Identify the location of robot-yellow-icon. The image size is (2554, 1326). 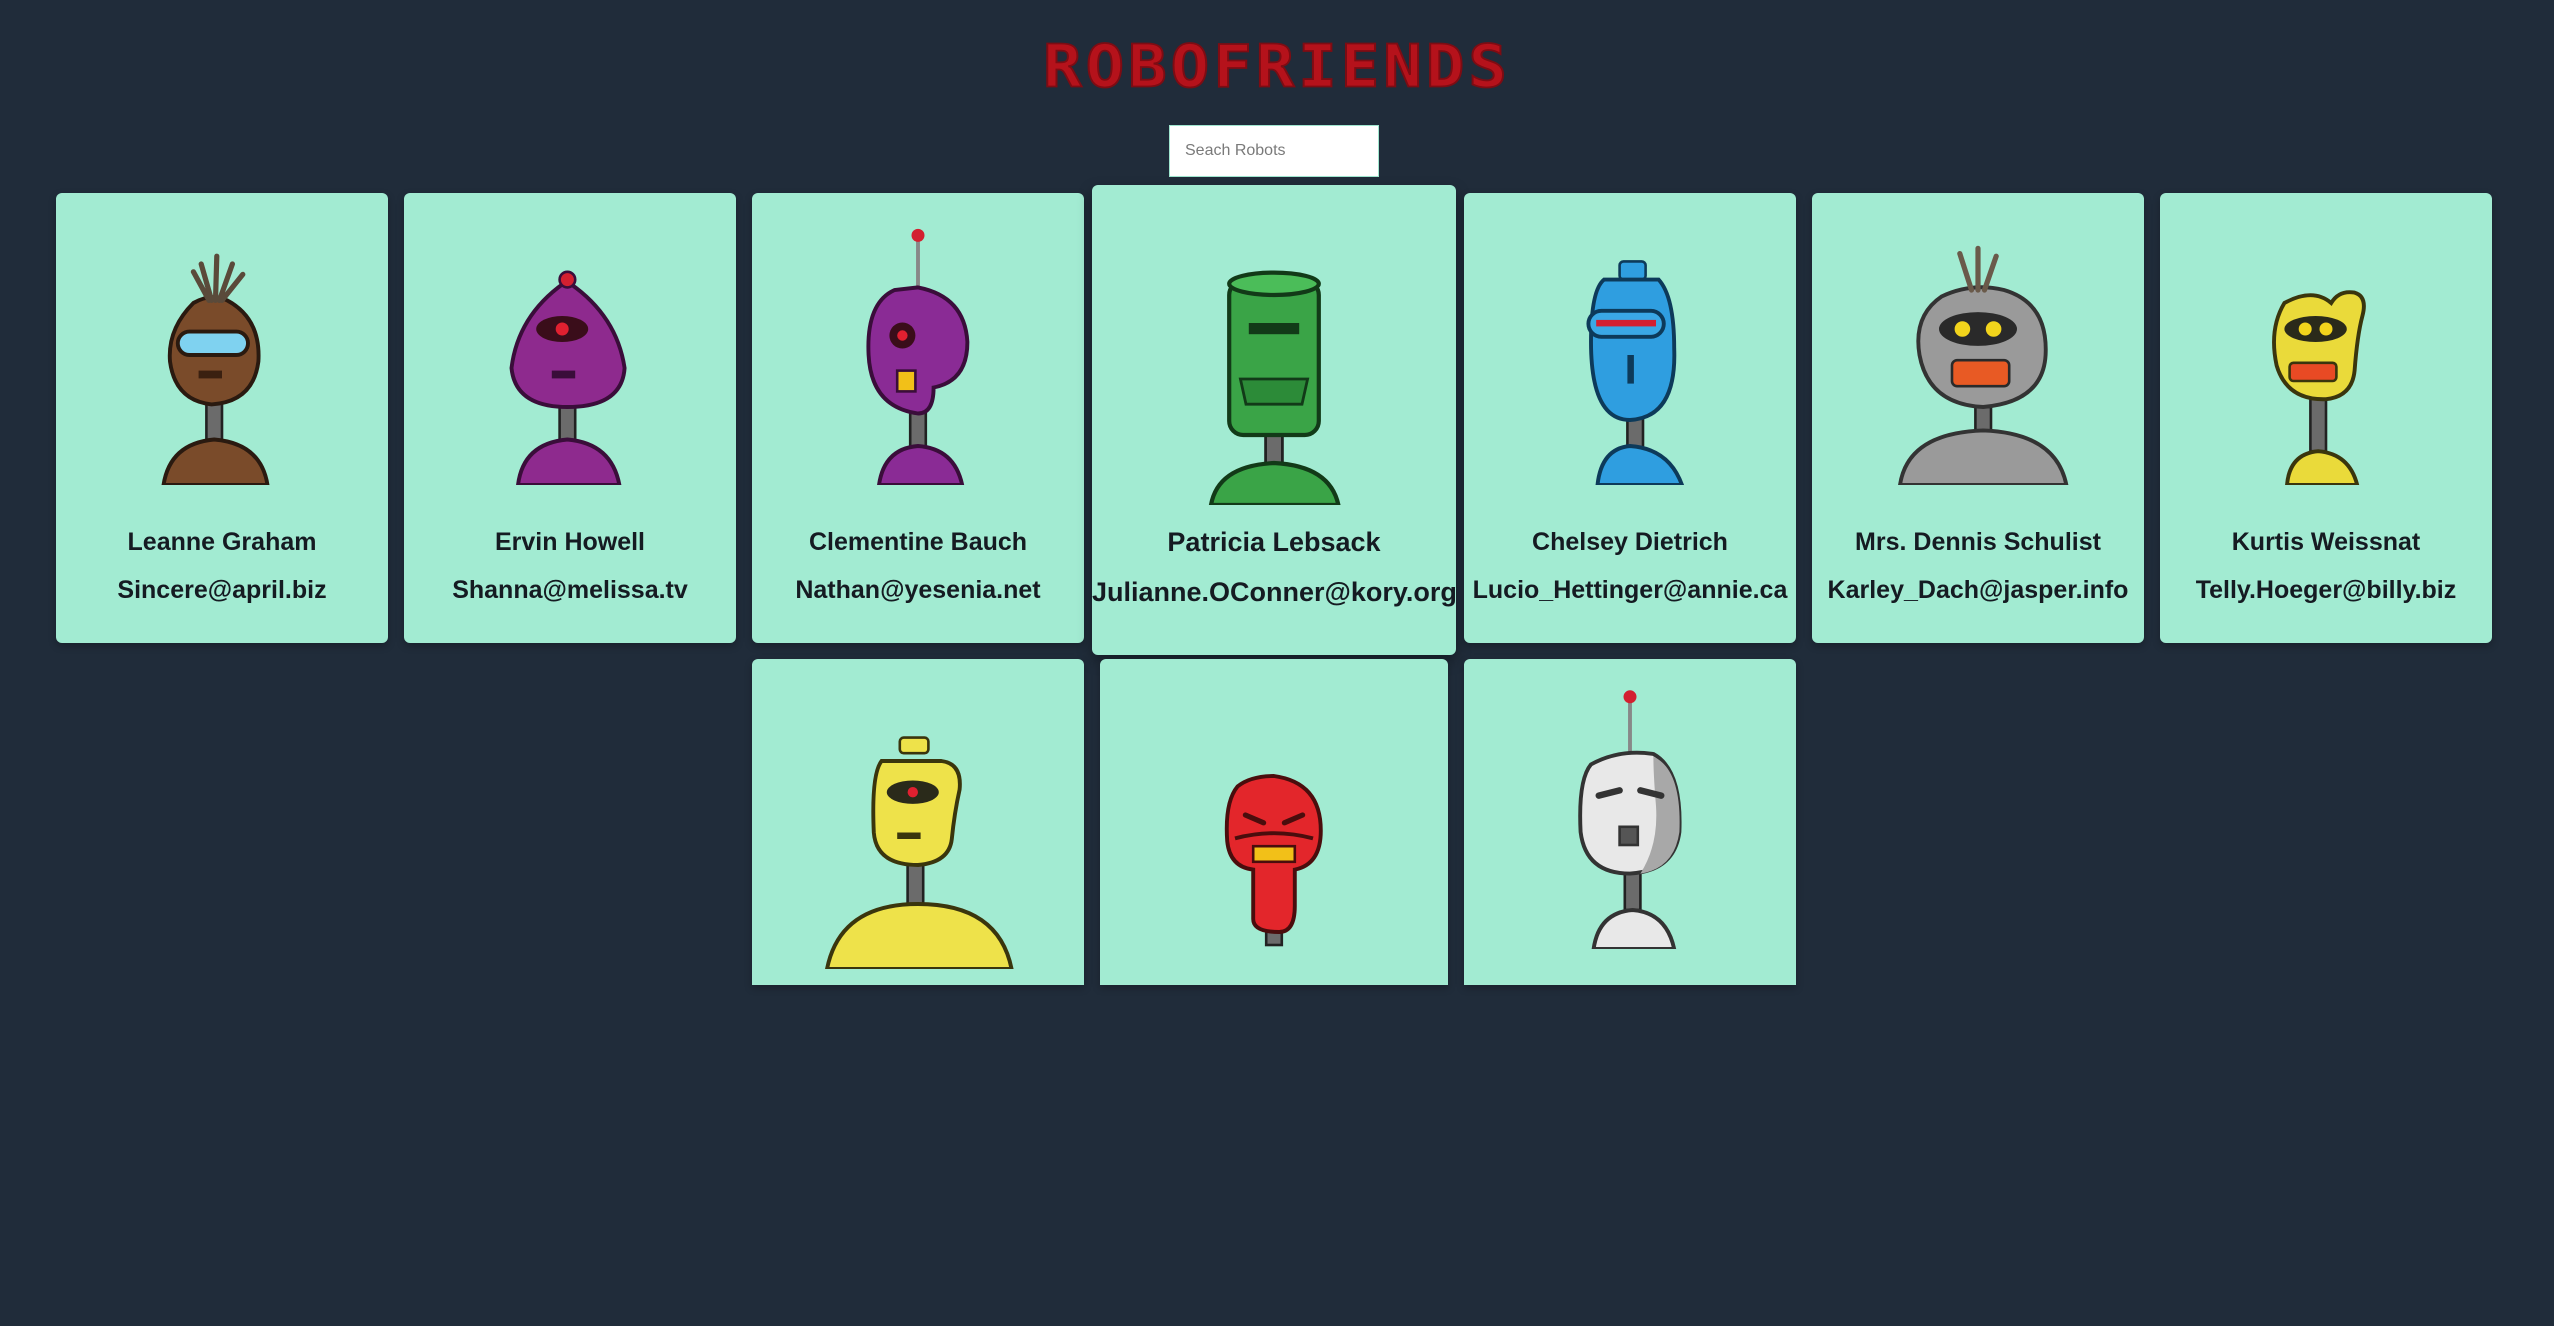
(2319, 387).